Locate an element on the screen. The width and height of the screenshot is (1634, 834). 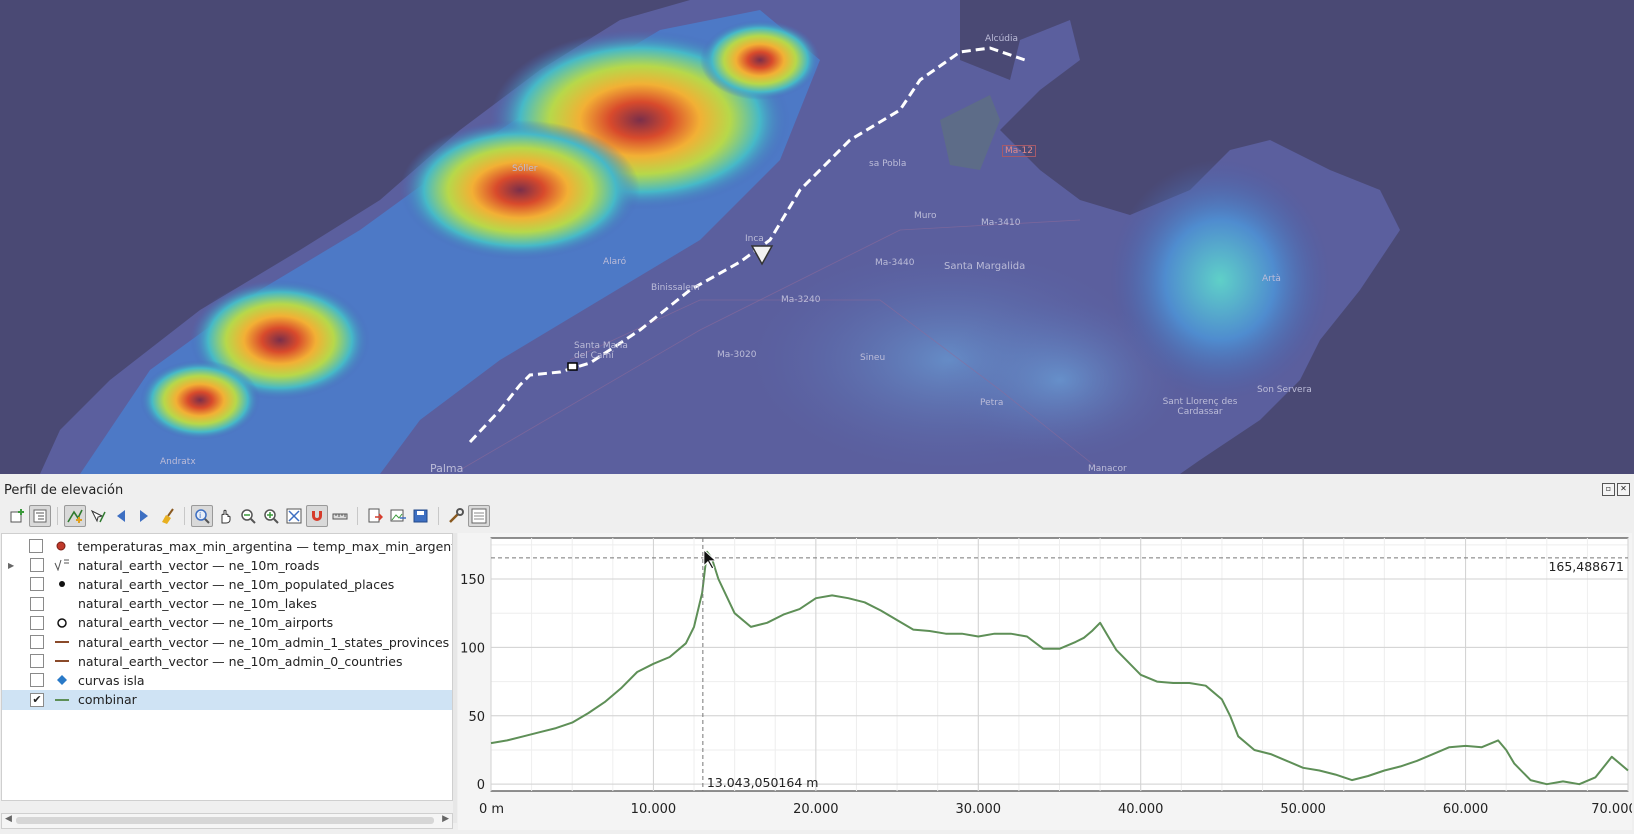
layer-item: curvas isla is located at coordinates (227, 680).